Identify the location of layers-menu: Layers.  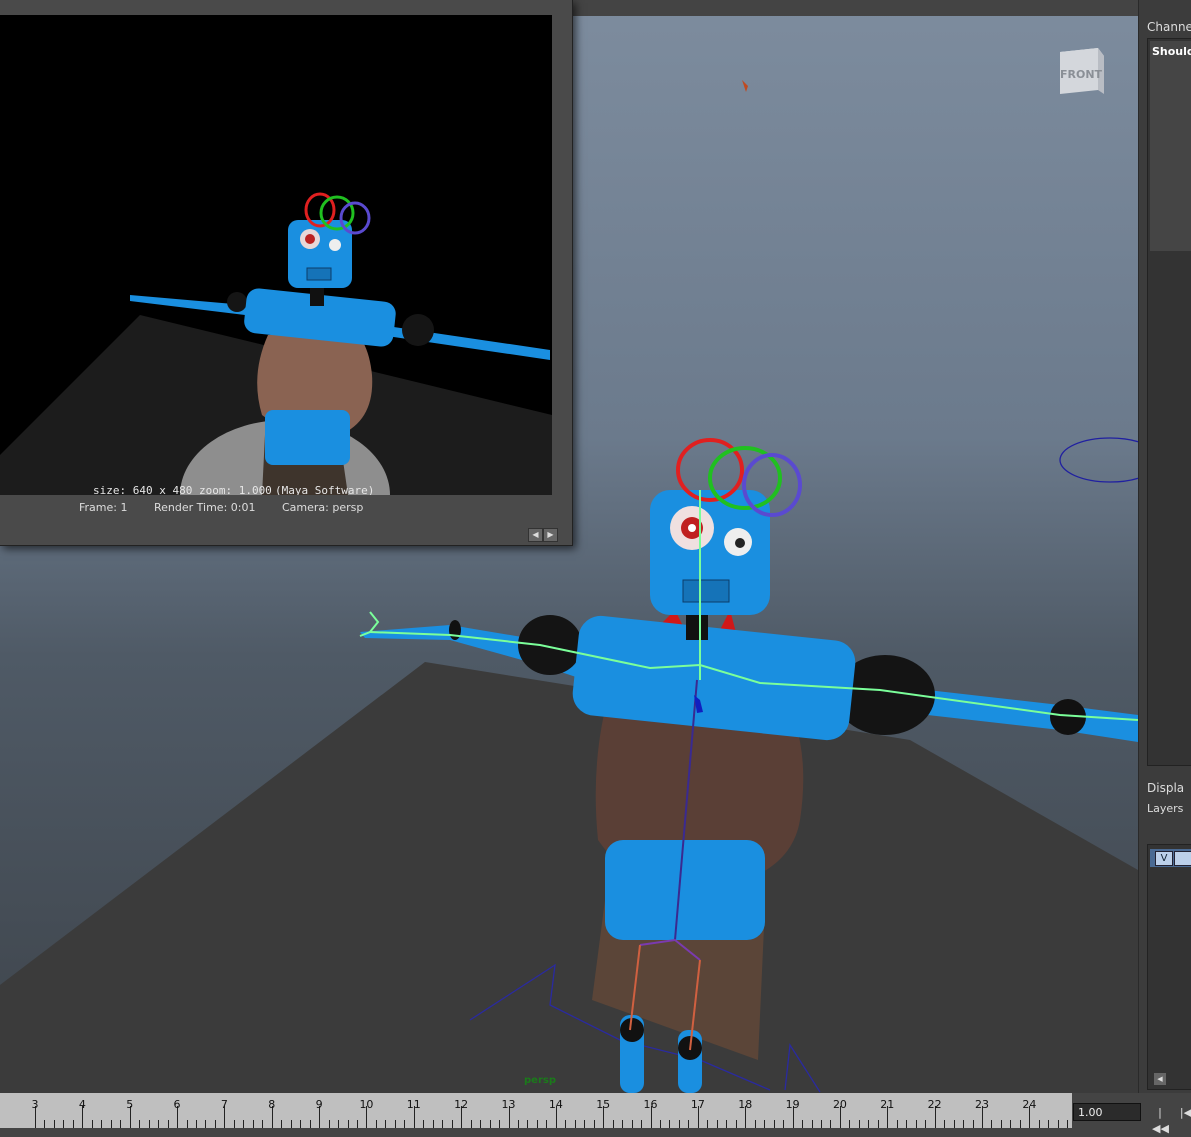
(1169, 808).